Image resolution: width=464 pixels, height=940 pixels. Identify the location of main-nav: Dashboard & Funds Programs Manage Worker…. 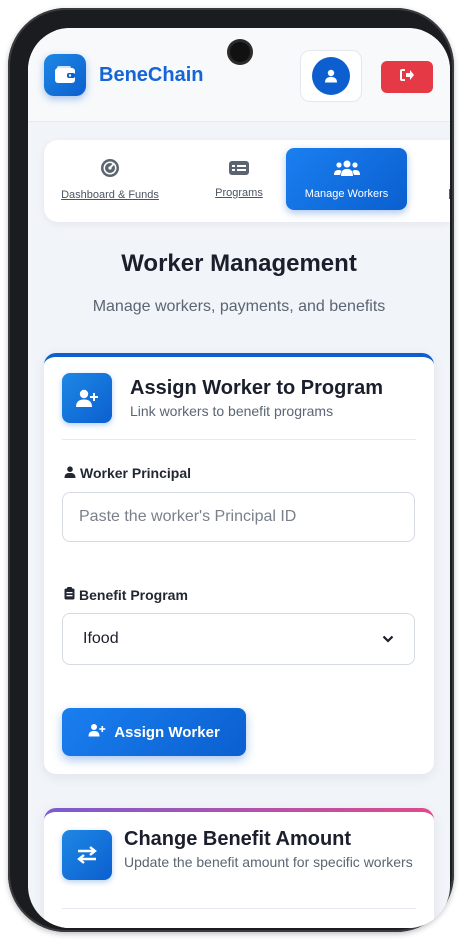
(247, 181).